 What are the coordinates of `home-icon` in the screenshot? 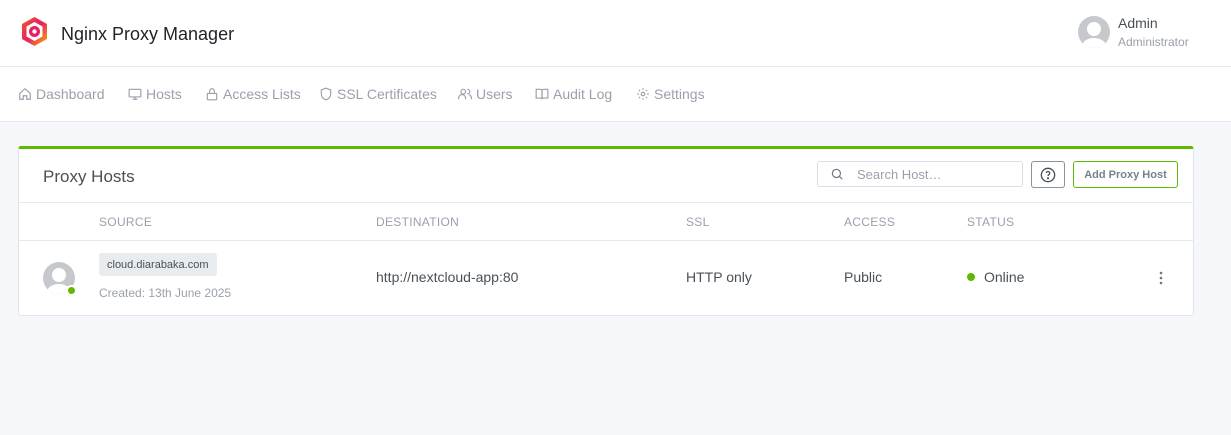 It's located at (25, 93).